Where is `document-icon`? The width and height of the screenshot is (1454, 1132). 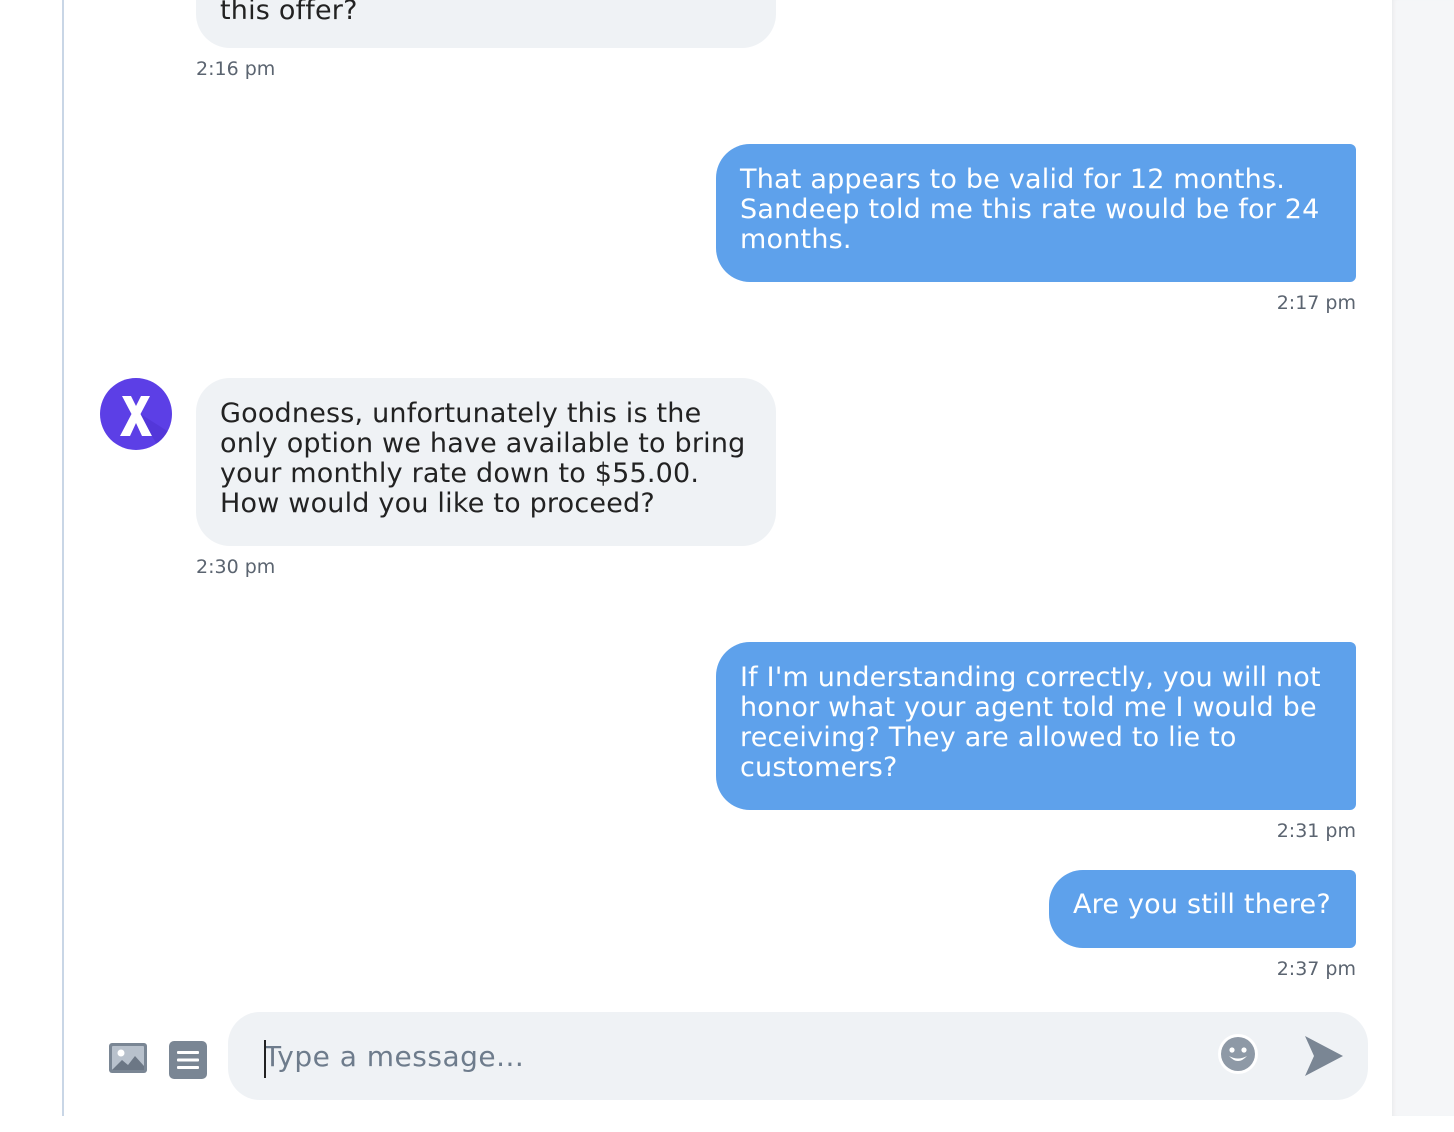
document-icon is located at coordinates (188, 1060).